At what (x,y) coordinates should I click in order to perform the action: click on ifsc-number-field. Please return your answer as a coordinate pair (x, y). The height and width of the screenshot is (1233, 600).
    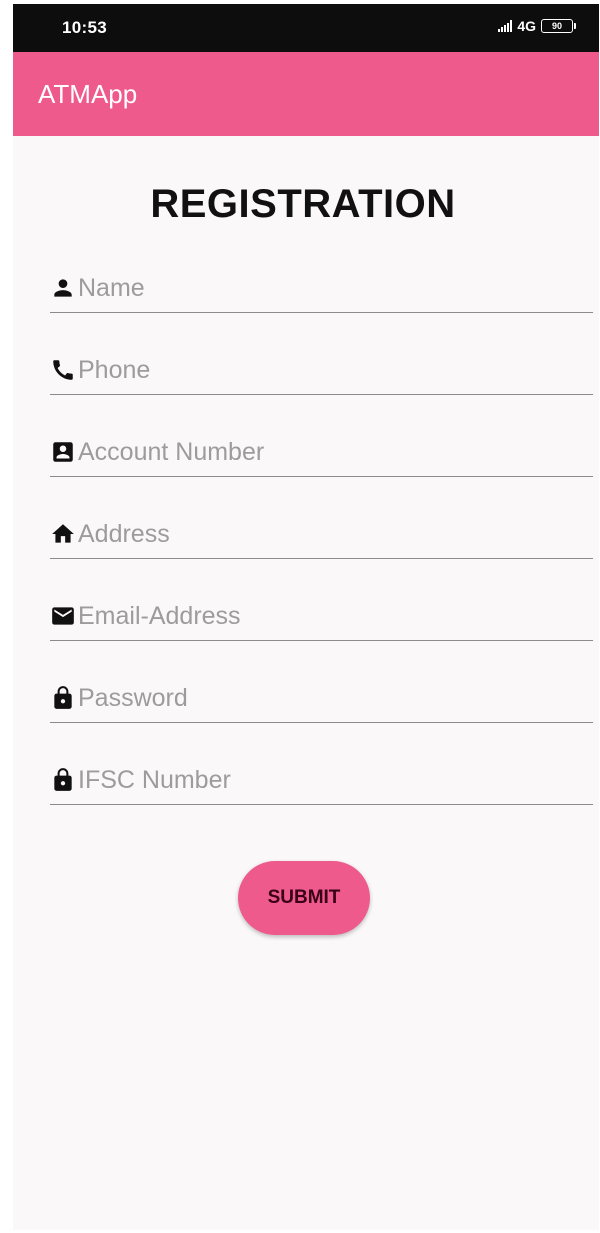
    Looking at the image, I should click on (321, 780).